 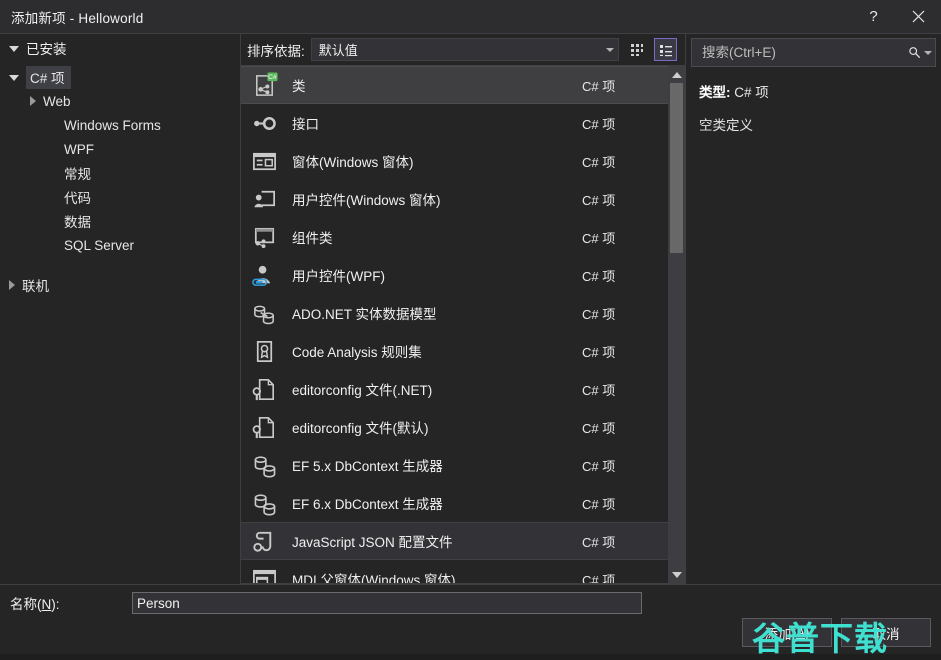 What do you see at coordinates (35, 286) in the screenshot?
I see `tree-node-label: 联机` at bounding box center [35, 286].